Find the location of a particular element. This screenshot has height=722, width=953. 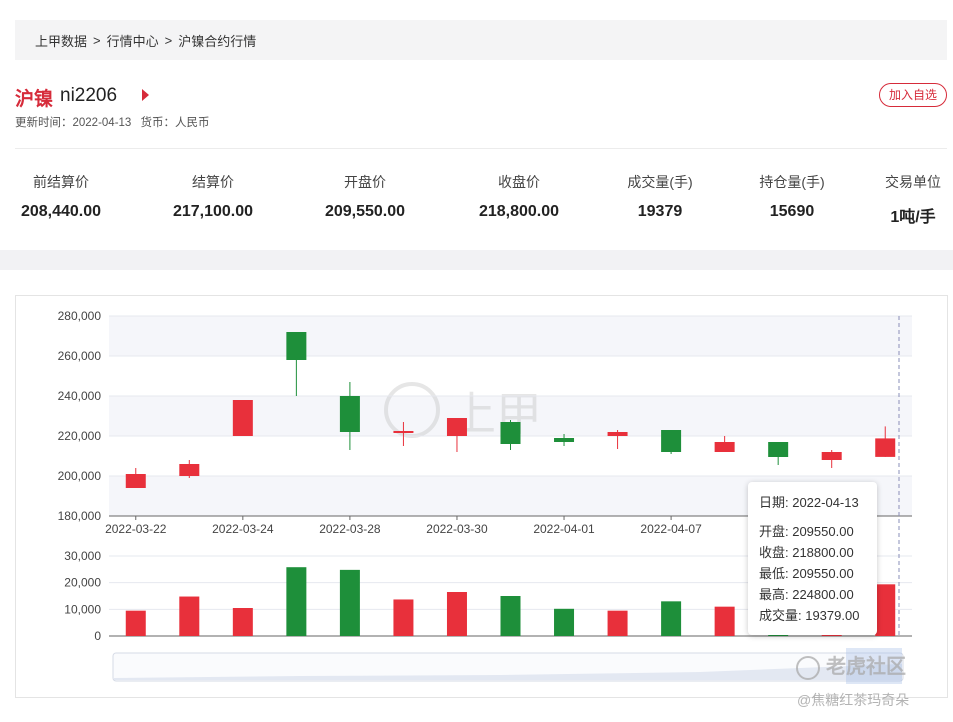

date-tick-label: 2022-04-01 is located at coordinates (564, 529).